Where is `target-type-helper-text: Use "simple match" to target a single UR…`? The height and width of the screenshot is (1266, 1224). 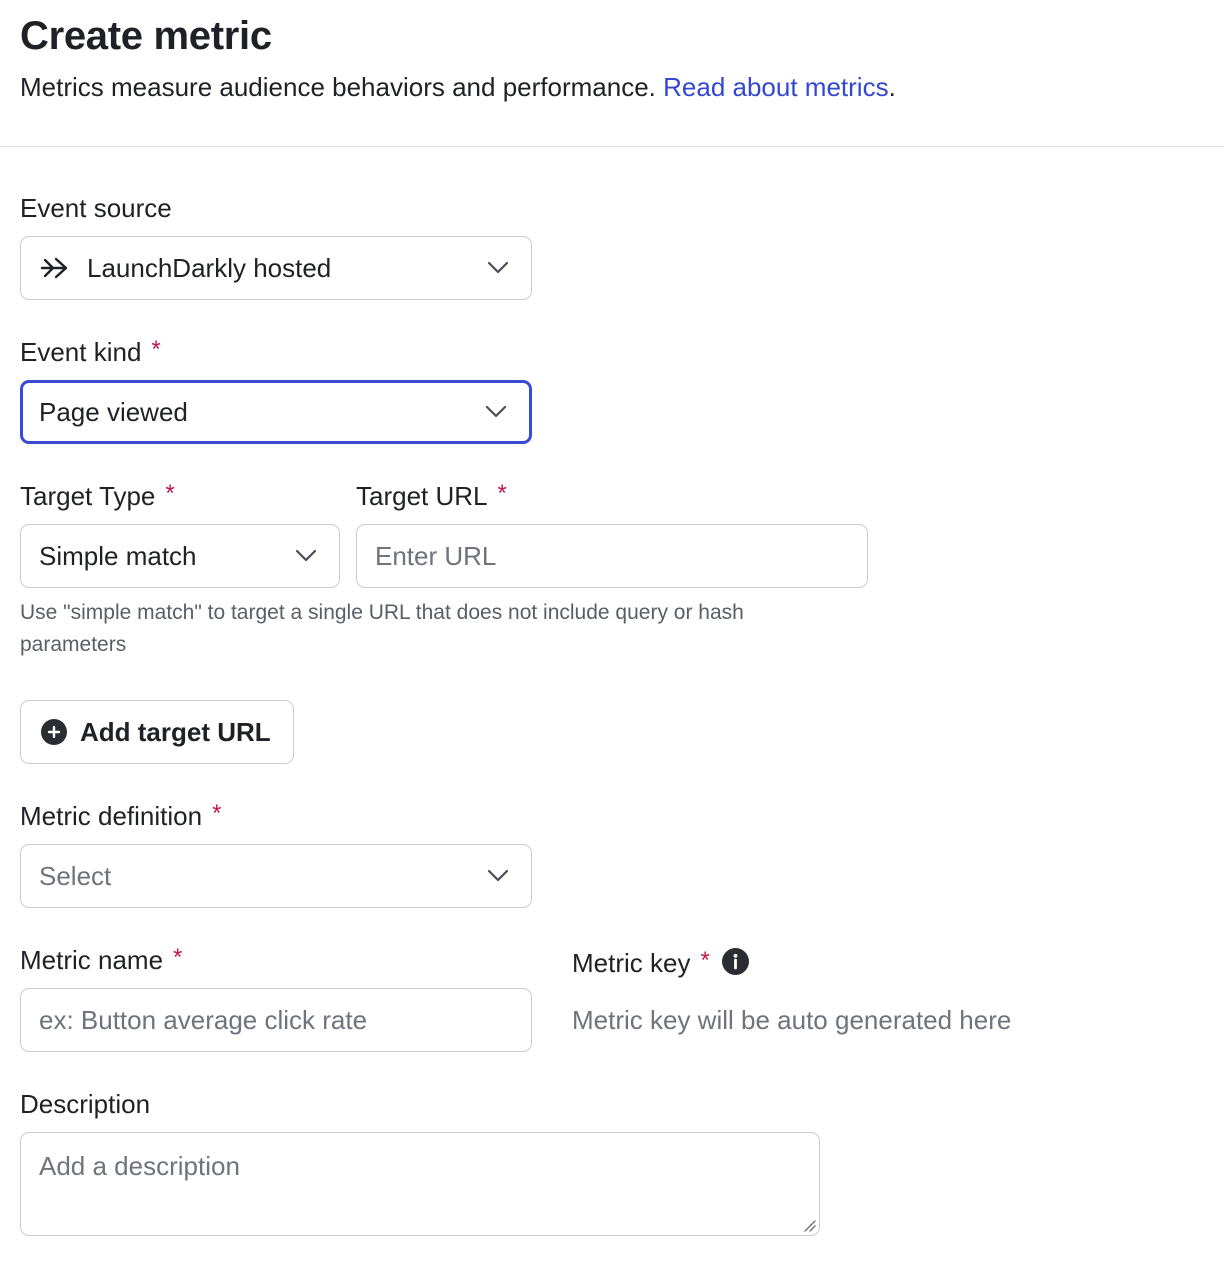 target-type-helper-text: Use "simple match" to target a single UR… is located at coordinates (382, 628).